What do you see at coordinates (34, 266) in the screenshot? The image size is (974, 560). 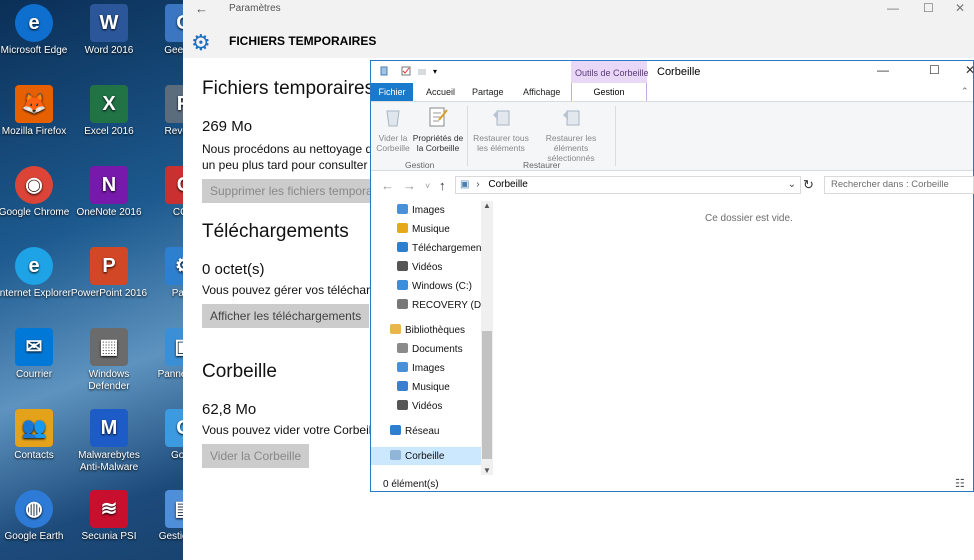 I see `app-icon: e` at bounding box center [34, 266].